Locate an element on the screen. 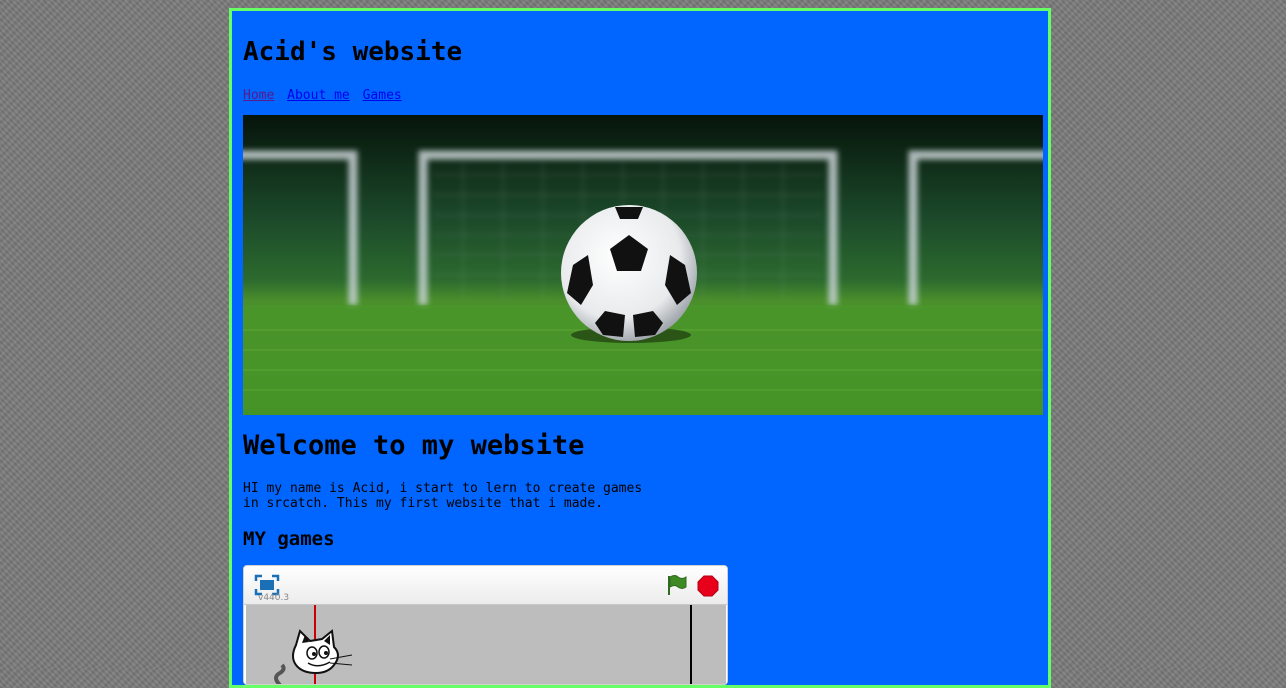 The image size is (1286, 688). stage-black-line is located at coordinates (691, 644).